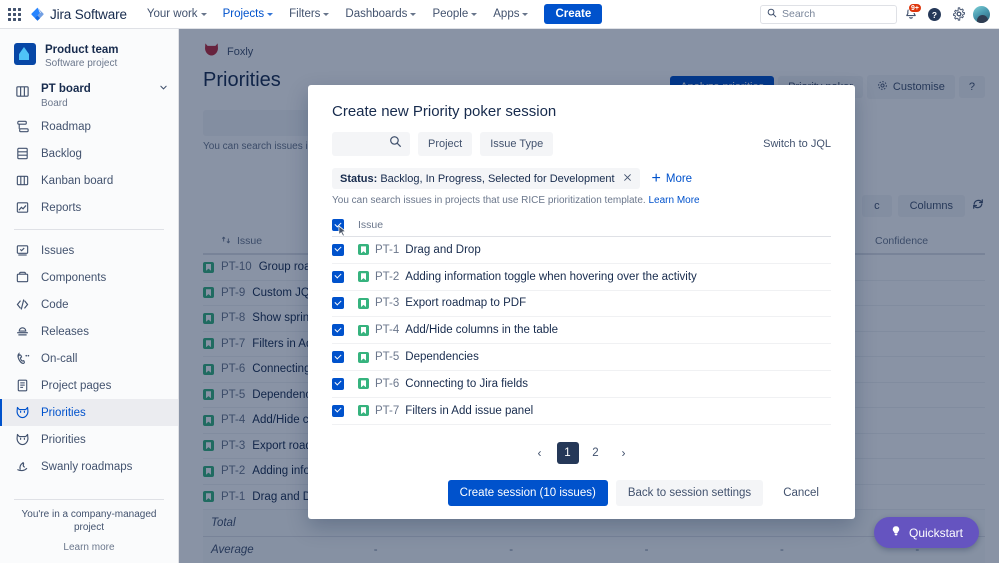  I want to click on sidebar-item-components: Components, so click(89, 277).